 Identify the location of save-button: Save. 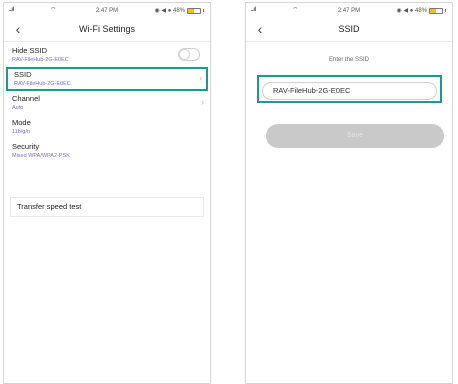
(355, 136).